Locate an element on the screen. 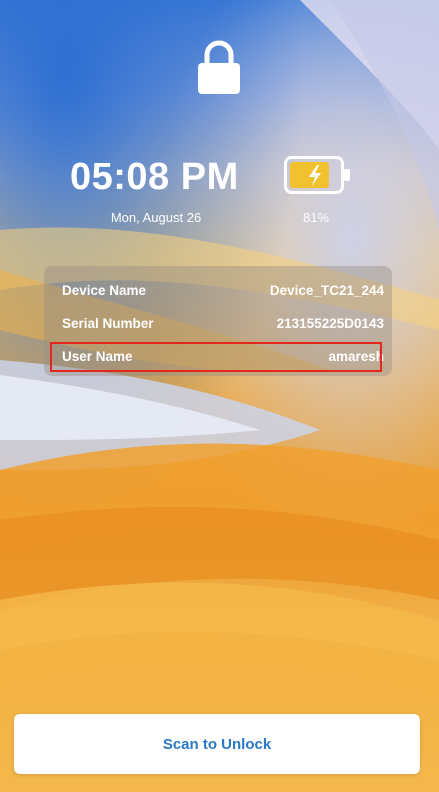 The height and width of the screenshot is (792, 439). serial-number-row: Serial Number 213155225D0143 is located at coordinates (218, 324).